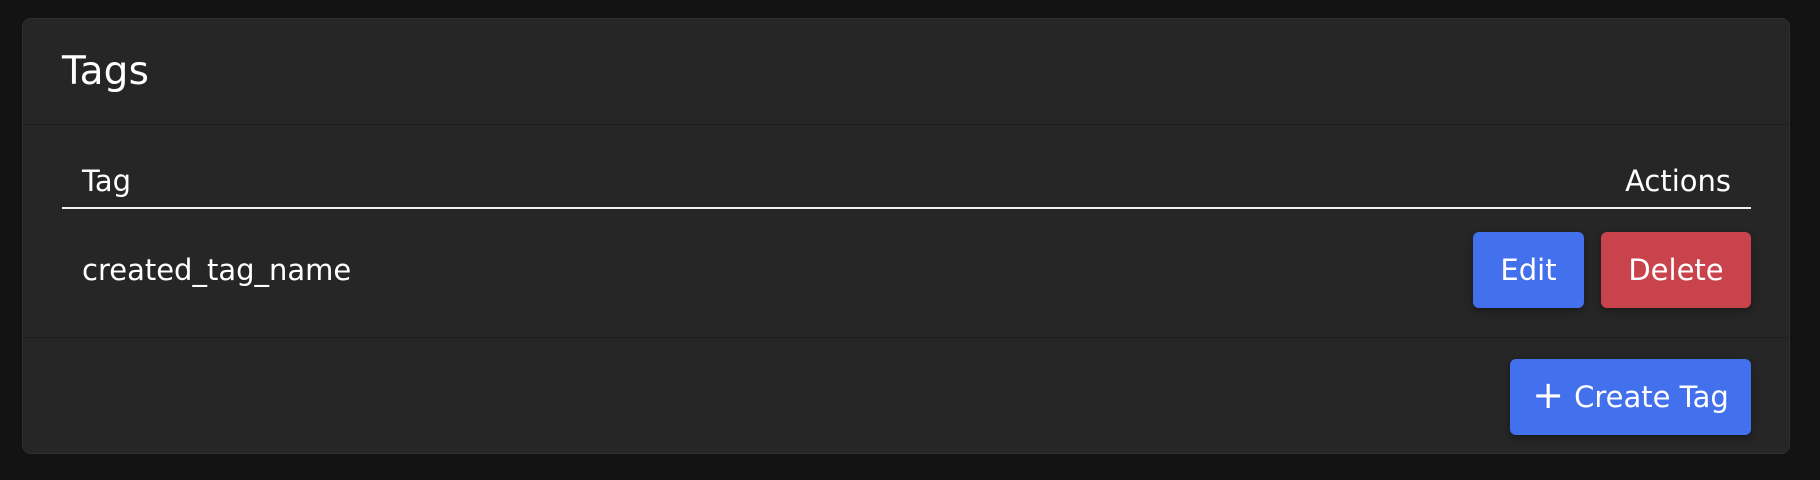 The image size is (1820, 480). I want to click on page-title: Tags, so click(106, 71).